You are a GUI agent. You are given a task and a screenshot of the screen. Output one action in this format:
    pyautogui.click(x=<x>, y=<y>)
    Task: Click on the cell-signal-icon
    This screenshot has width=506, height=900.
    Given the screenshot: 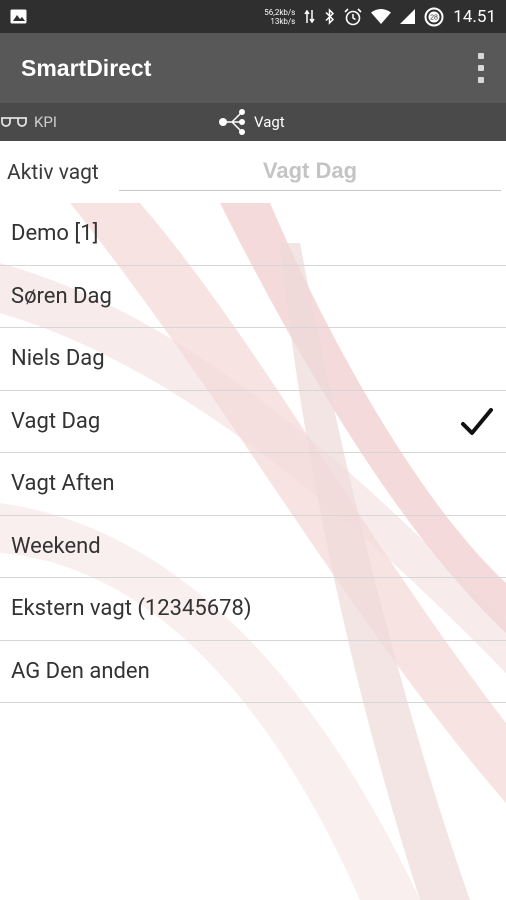 What is the action you would take?
    pyautogui.click(x=408, y=16)
    